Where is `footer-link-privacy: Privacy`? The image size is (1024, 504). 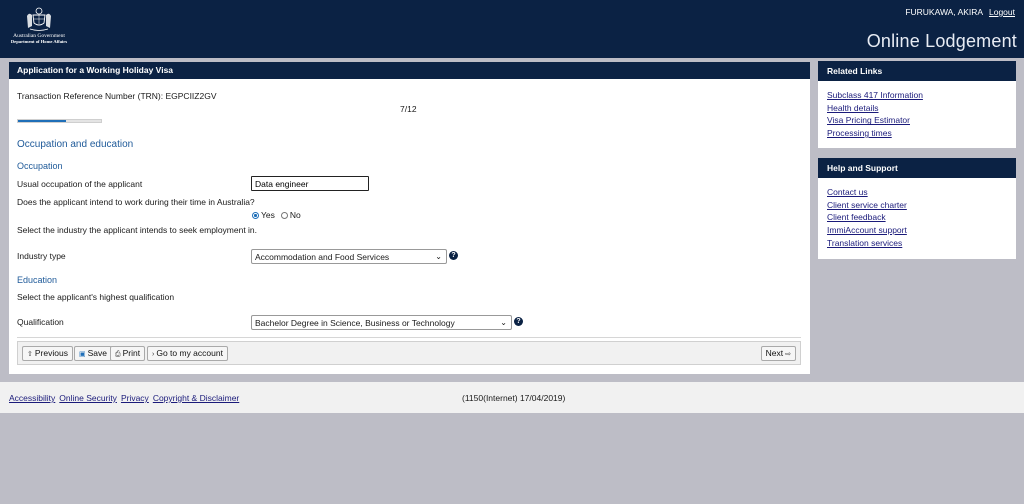
footer-link-privacy: Privacy is located at coordinates (135, 398).